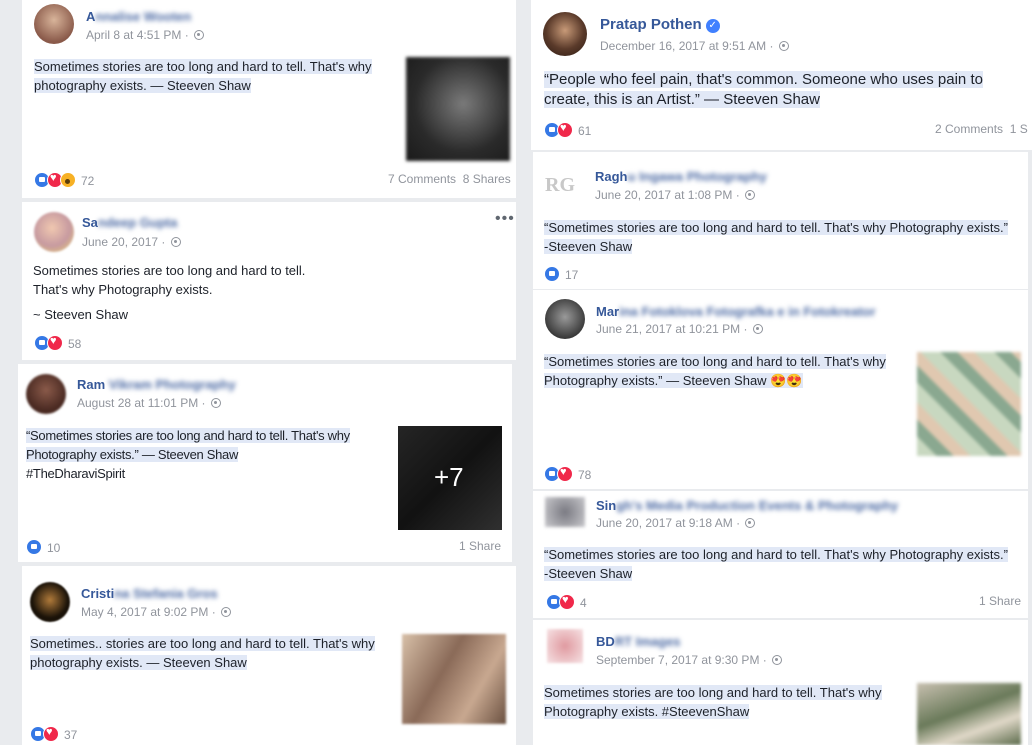 Image resolution: width=1032 pixels, height=745 pixels. I want to click on author-name: Sin, so click(606, 505).